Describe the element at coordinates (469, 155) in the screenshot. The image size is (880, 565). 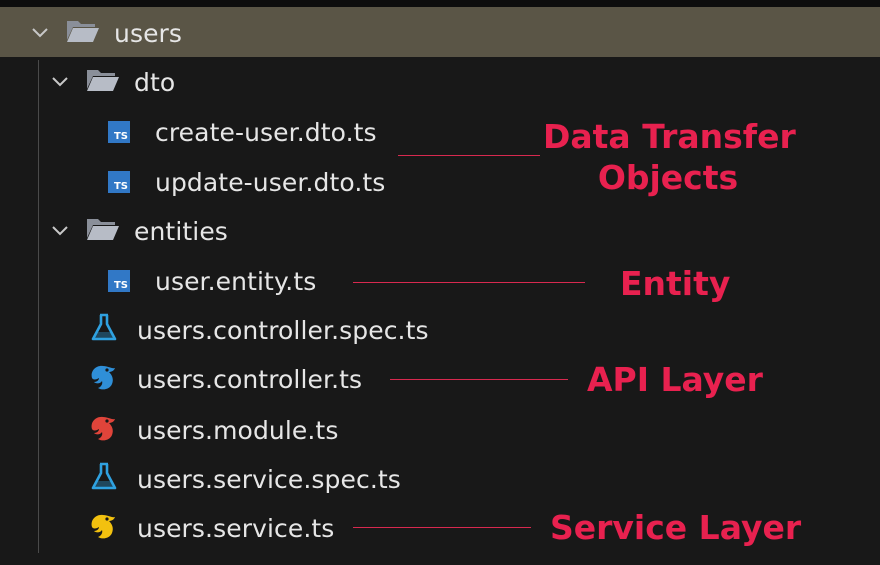
I see `annotation-line-dto` at that location.